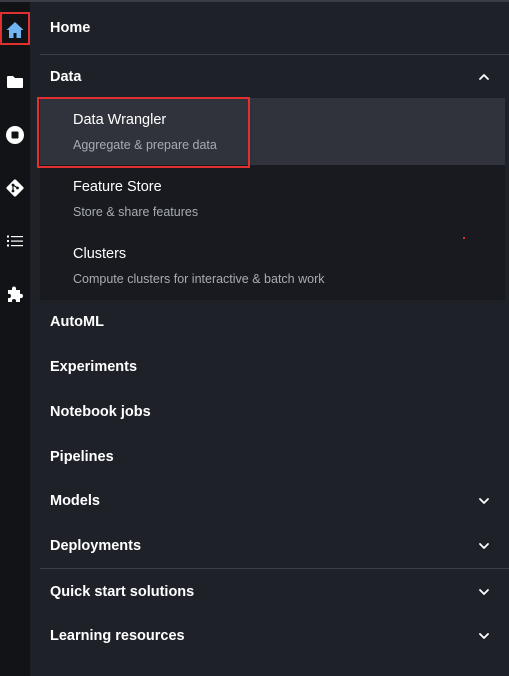  What do you see at coordinates (274, 545) in the screenshot?
I see `nav-item-deployments: Deployments` at bounding box center [274, 545].